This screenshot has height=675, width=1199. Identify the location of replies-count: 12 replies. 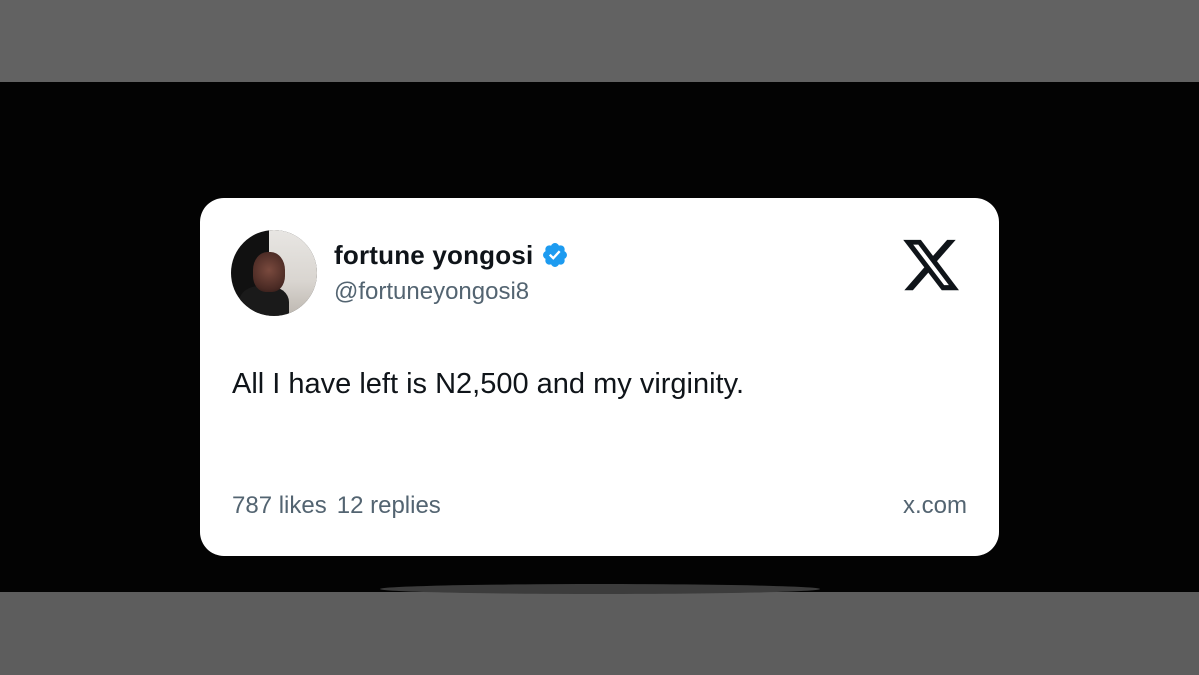
(389, 506).